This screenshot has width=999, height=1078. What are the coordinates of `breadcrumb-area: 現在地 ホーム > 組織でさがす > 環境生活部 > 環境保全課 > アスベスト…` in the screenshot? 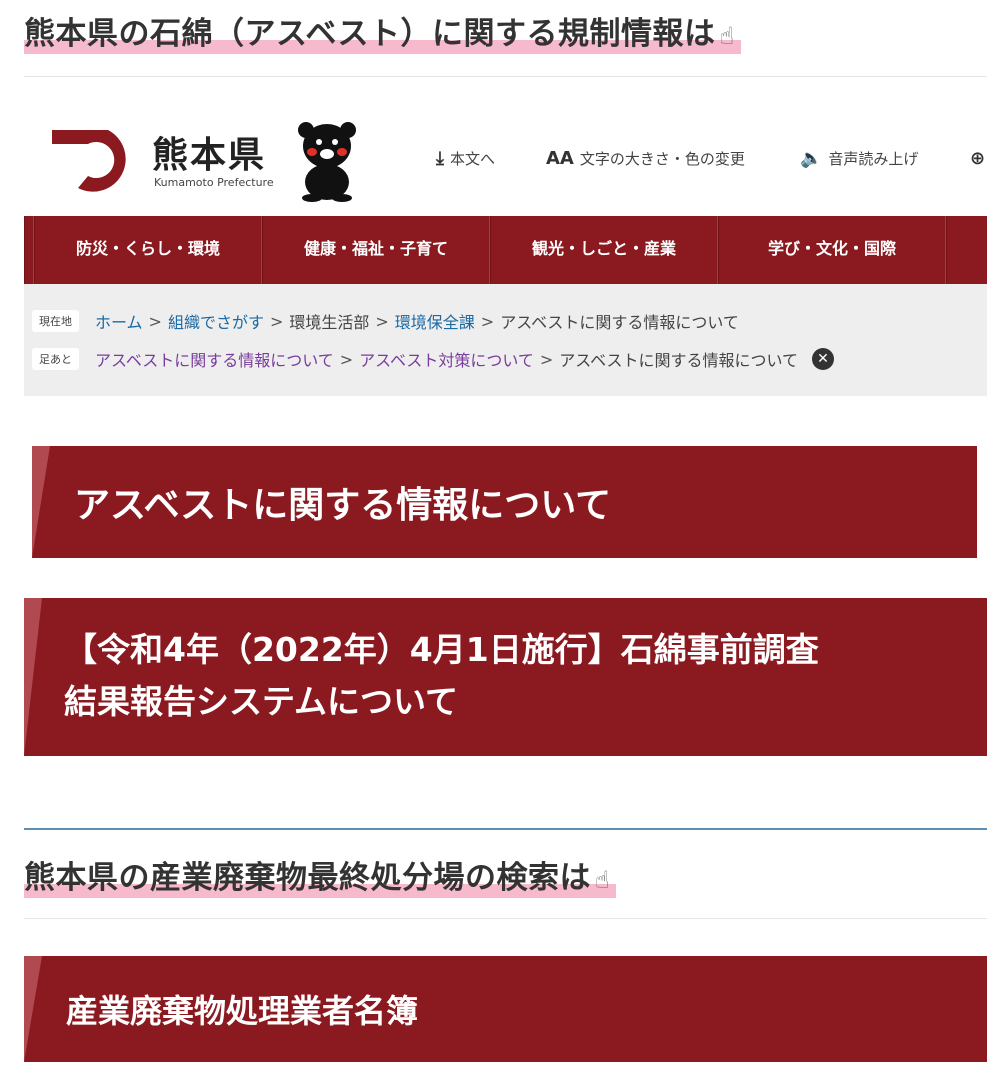 It's located at (505, 340).